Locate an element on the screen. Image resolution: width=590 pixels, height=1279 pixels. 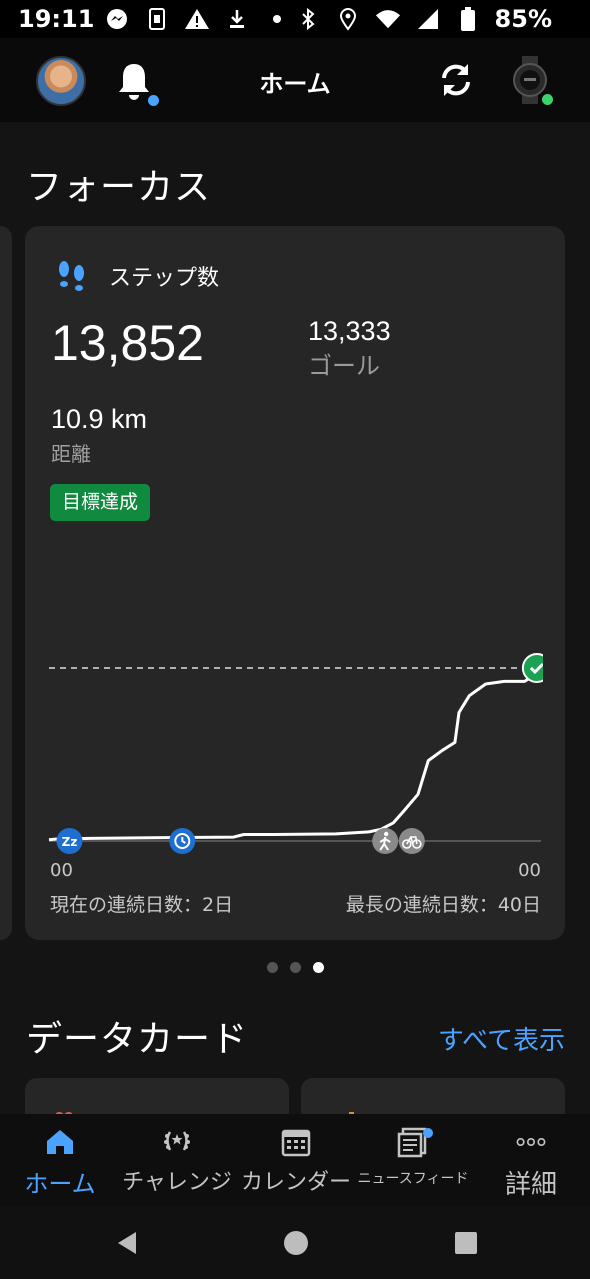
status-bar: 19:11 85% is located at coordinates (295, 19).